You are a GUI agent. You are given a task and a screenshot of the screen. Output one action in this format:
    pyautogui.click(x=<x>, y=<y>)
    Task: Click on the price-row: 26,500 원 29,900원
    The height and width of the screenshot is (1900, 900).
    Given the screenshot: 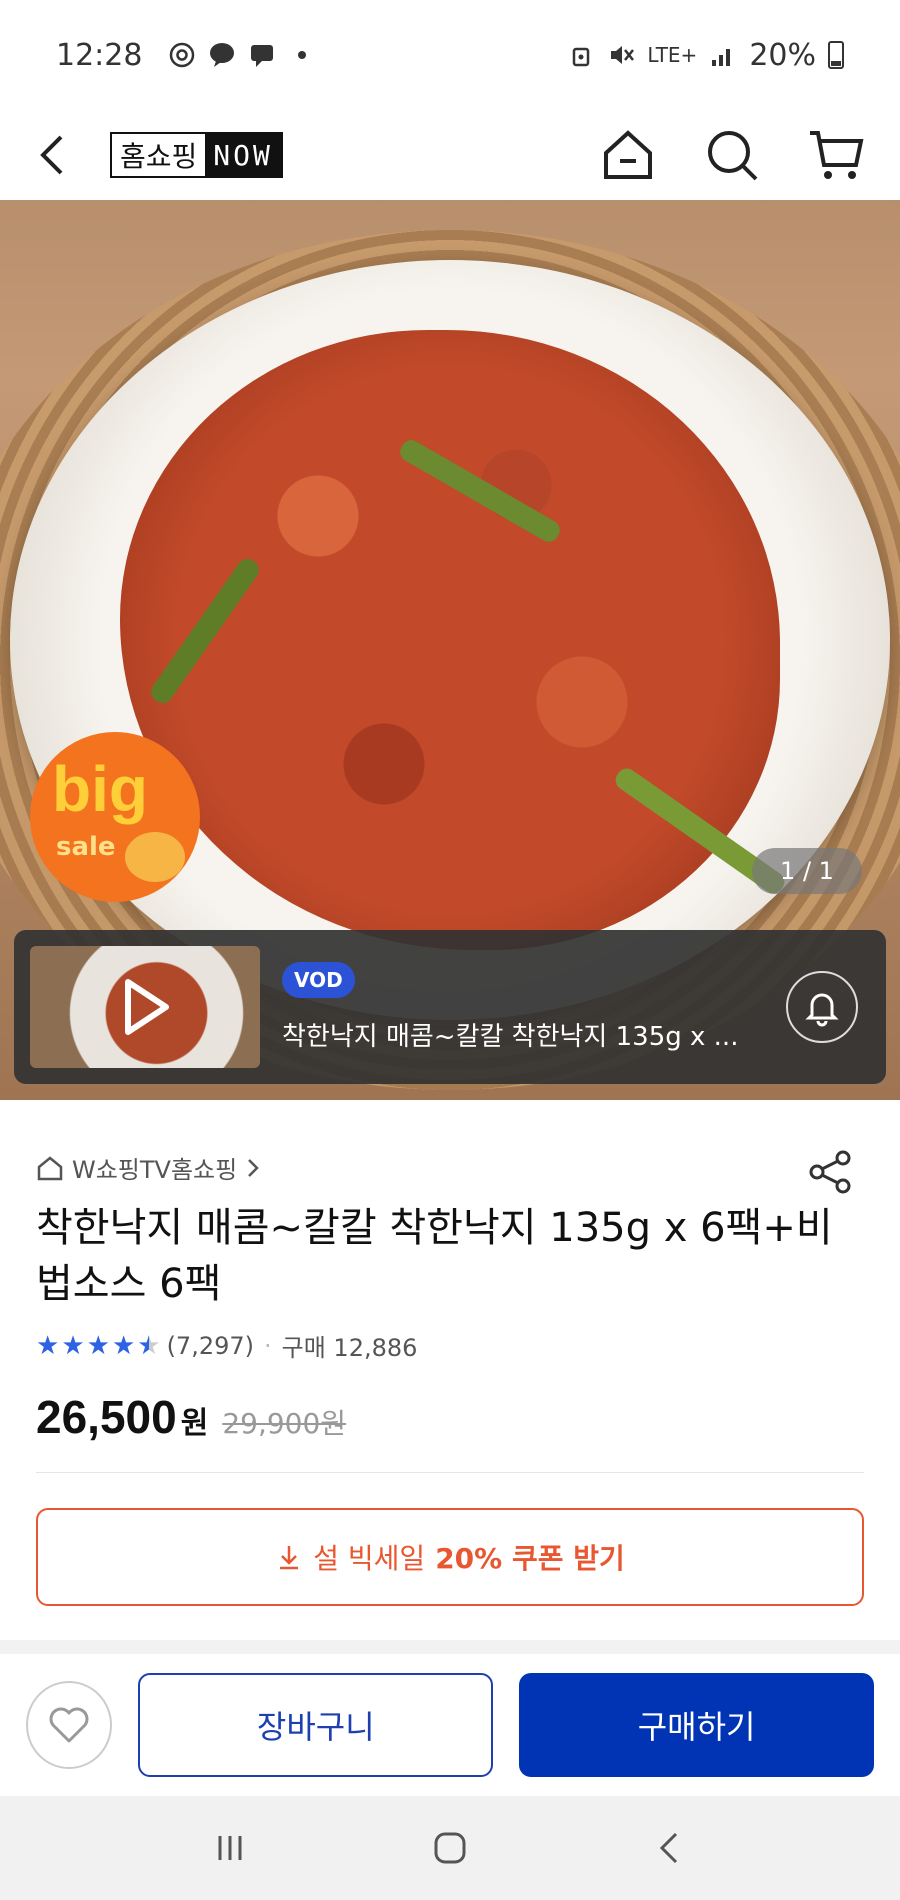 What is the action you would take?
    pyautogui.click(x=191, y=1417)
    